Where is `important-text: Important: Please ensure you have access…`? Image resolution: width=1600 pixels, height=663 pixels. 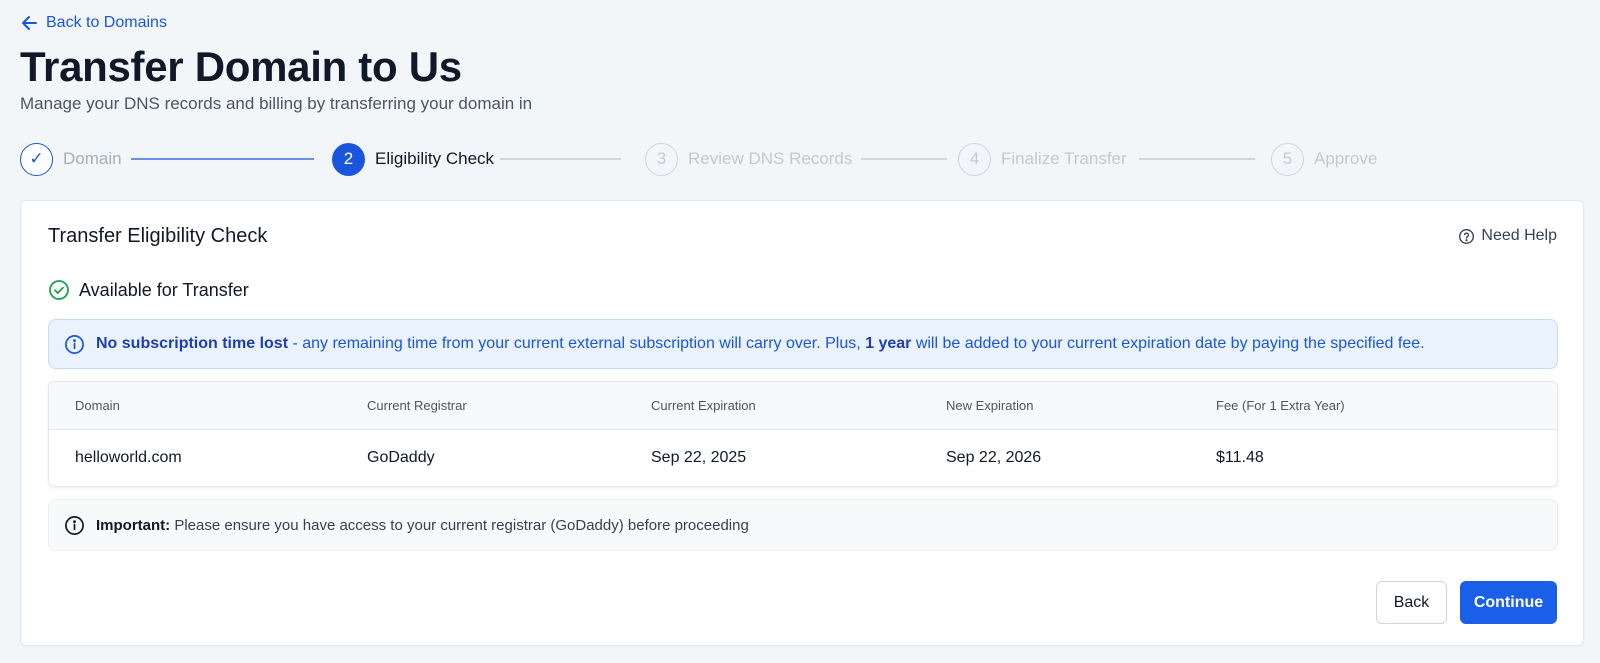
important-text: Important: Please ensure you have access… is located at coordinates (422, 525).